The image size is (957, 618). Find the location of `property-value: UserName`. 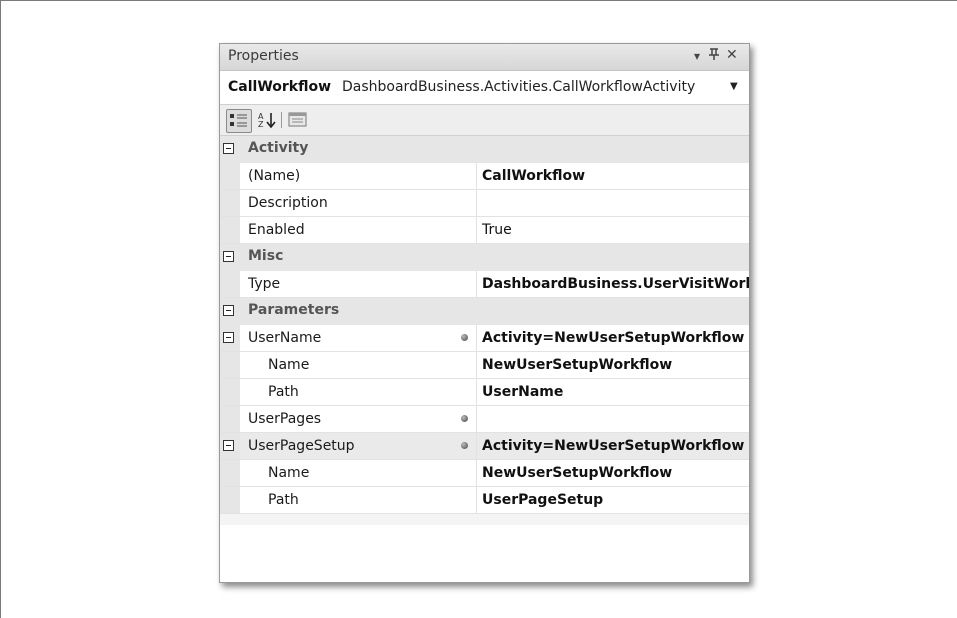

property-value: UserName is located at coordinates (522, 392).